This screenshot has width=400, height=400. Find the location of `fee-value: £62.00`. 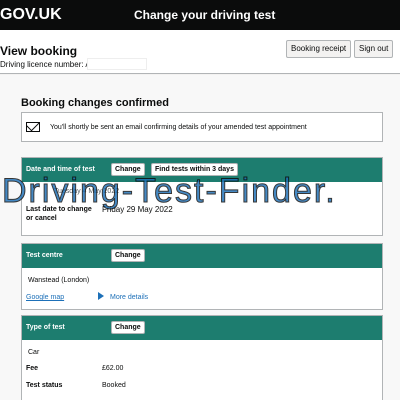

fee-value: £62.00 is located at coordinates (113, 368).